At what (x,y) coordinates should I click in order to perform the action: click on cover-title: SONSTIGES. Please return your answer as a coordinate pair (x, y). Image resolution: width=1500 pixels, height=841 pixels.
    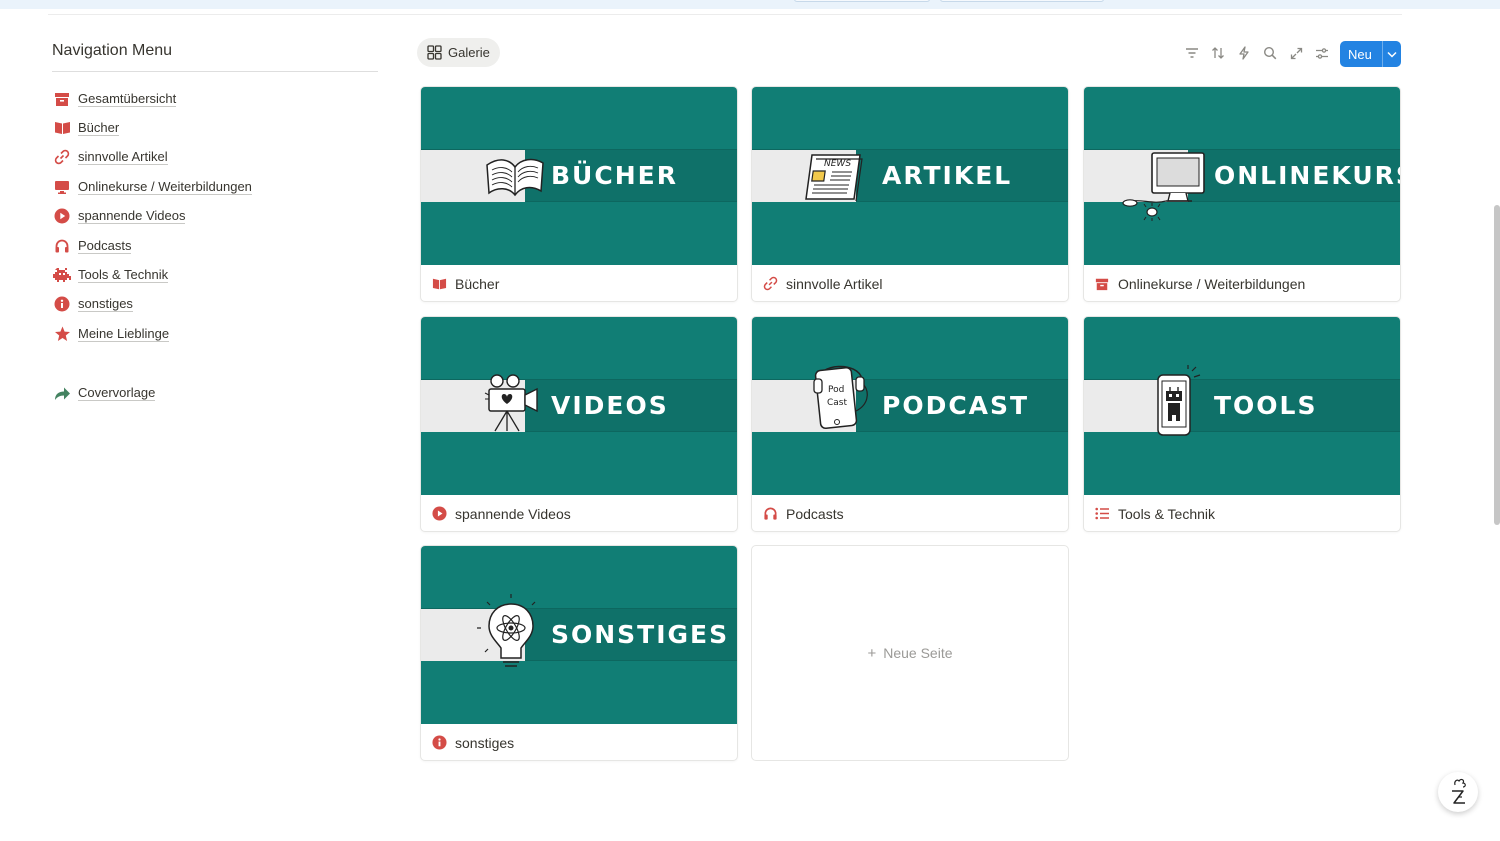
    Looking at the image, I should click on (640, 634).